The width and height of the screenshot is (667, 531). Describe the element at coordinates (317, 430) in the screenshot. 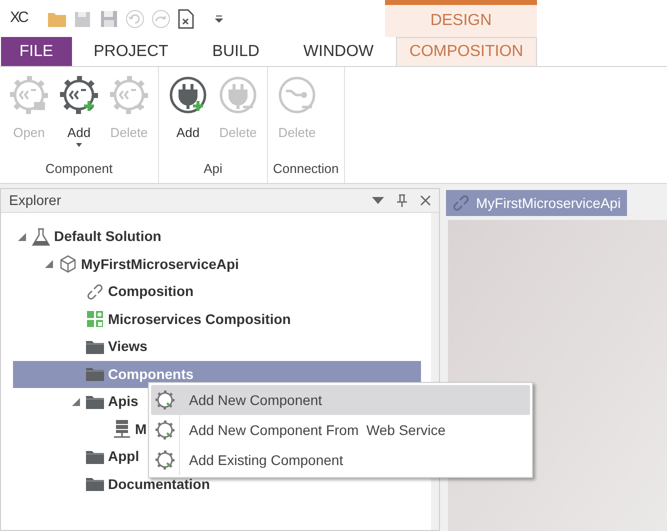

I see `menu-item-label: Add New Component From Web Service` at that location.